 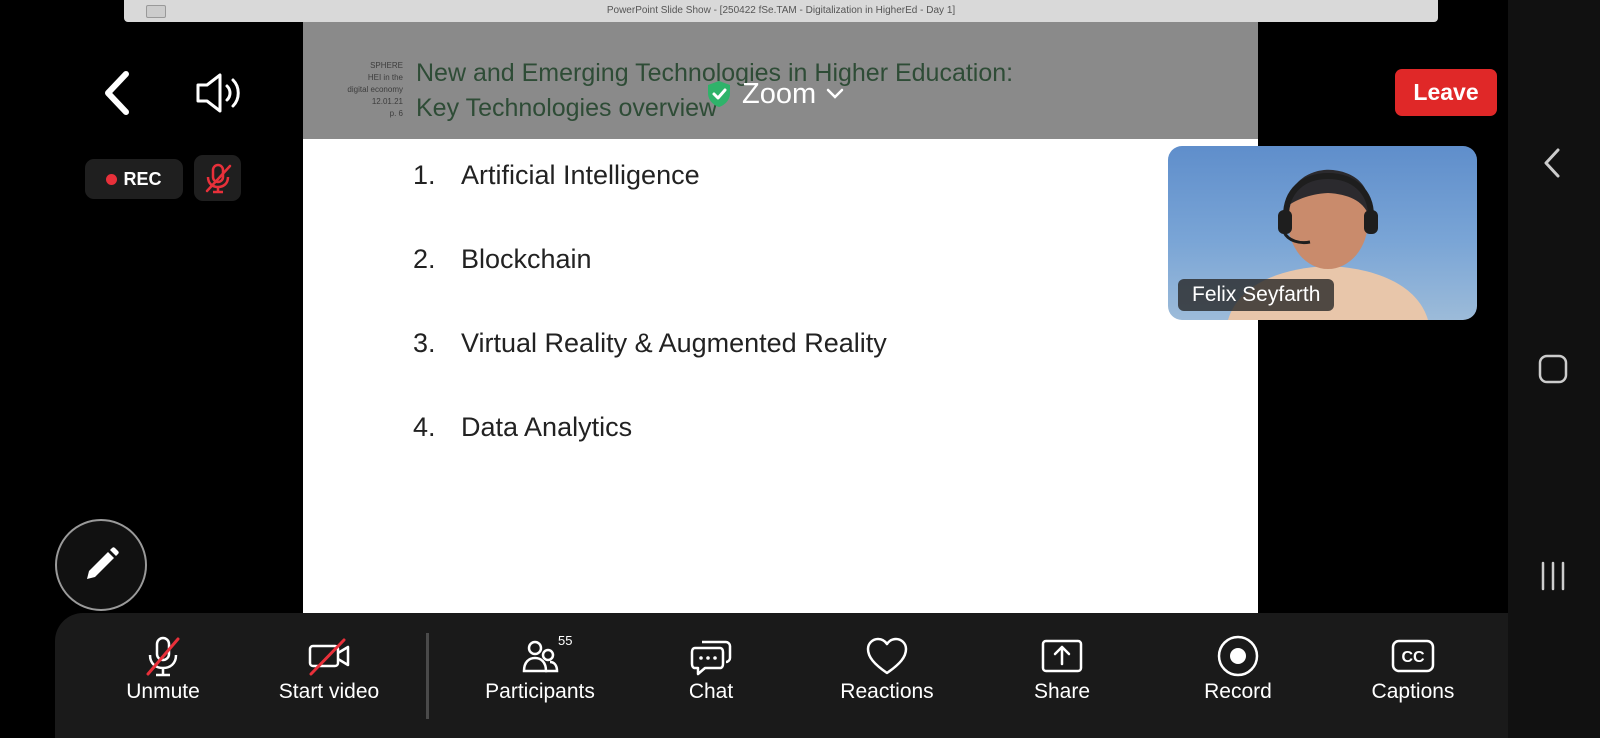 What do you see at coordinates (1413, 675) in the screenshot?
I see `captions-button: CC Captions` at bounding box center [1413, 675].